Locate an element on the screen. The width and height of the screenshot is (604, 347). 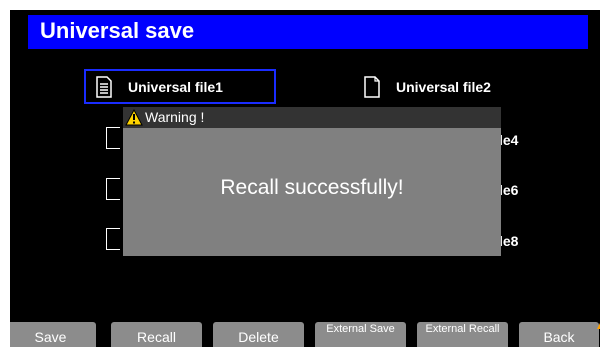
file-filled-icon is located at coordinates (104, 87).